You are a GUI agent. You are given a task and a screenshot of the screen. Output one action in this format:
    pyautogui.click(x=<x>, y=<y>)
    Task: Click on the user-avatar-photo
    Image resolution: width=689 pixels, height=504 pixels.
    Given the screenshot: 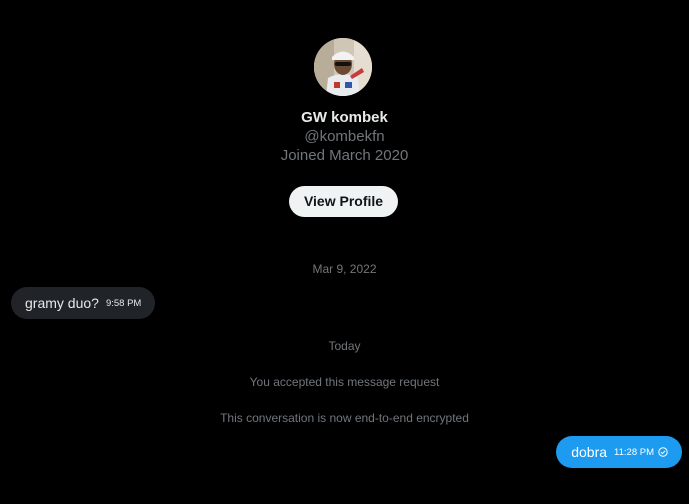 What is the action you would take?
    pyautogui.click(x=343, y=67)
    